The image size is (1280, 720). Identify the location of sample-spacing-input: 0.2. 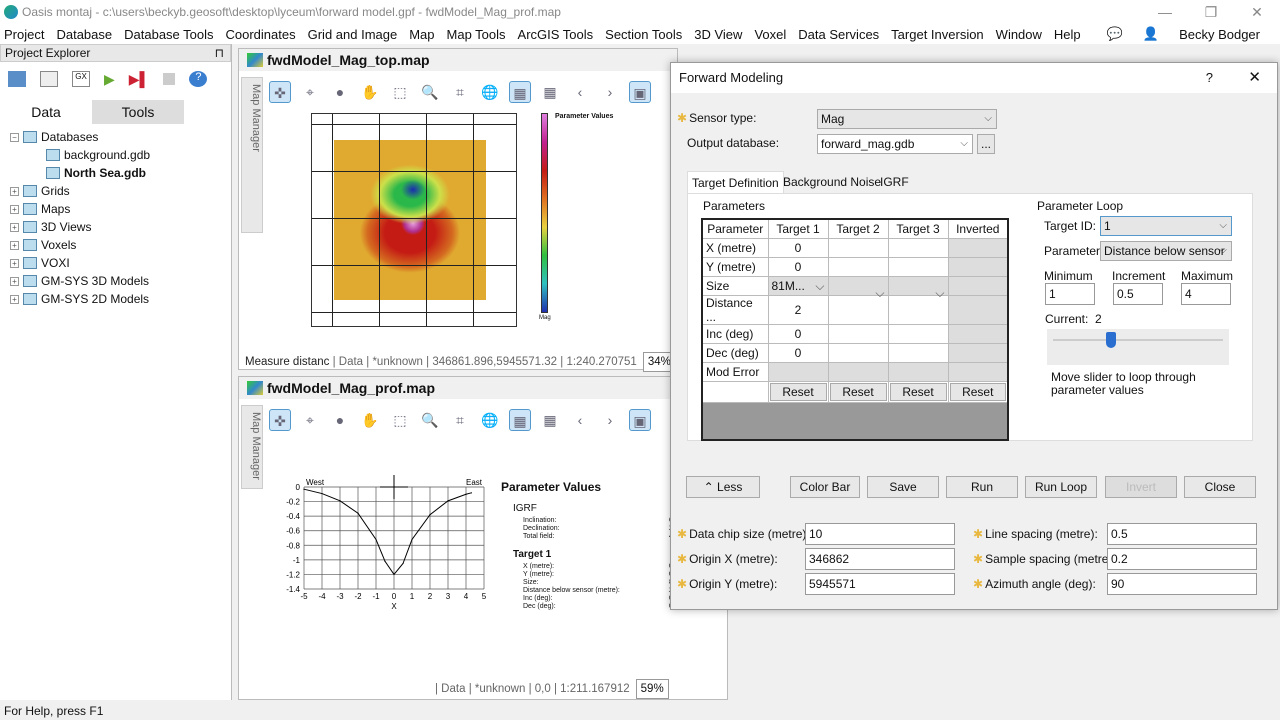
(1182, 559).